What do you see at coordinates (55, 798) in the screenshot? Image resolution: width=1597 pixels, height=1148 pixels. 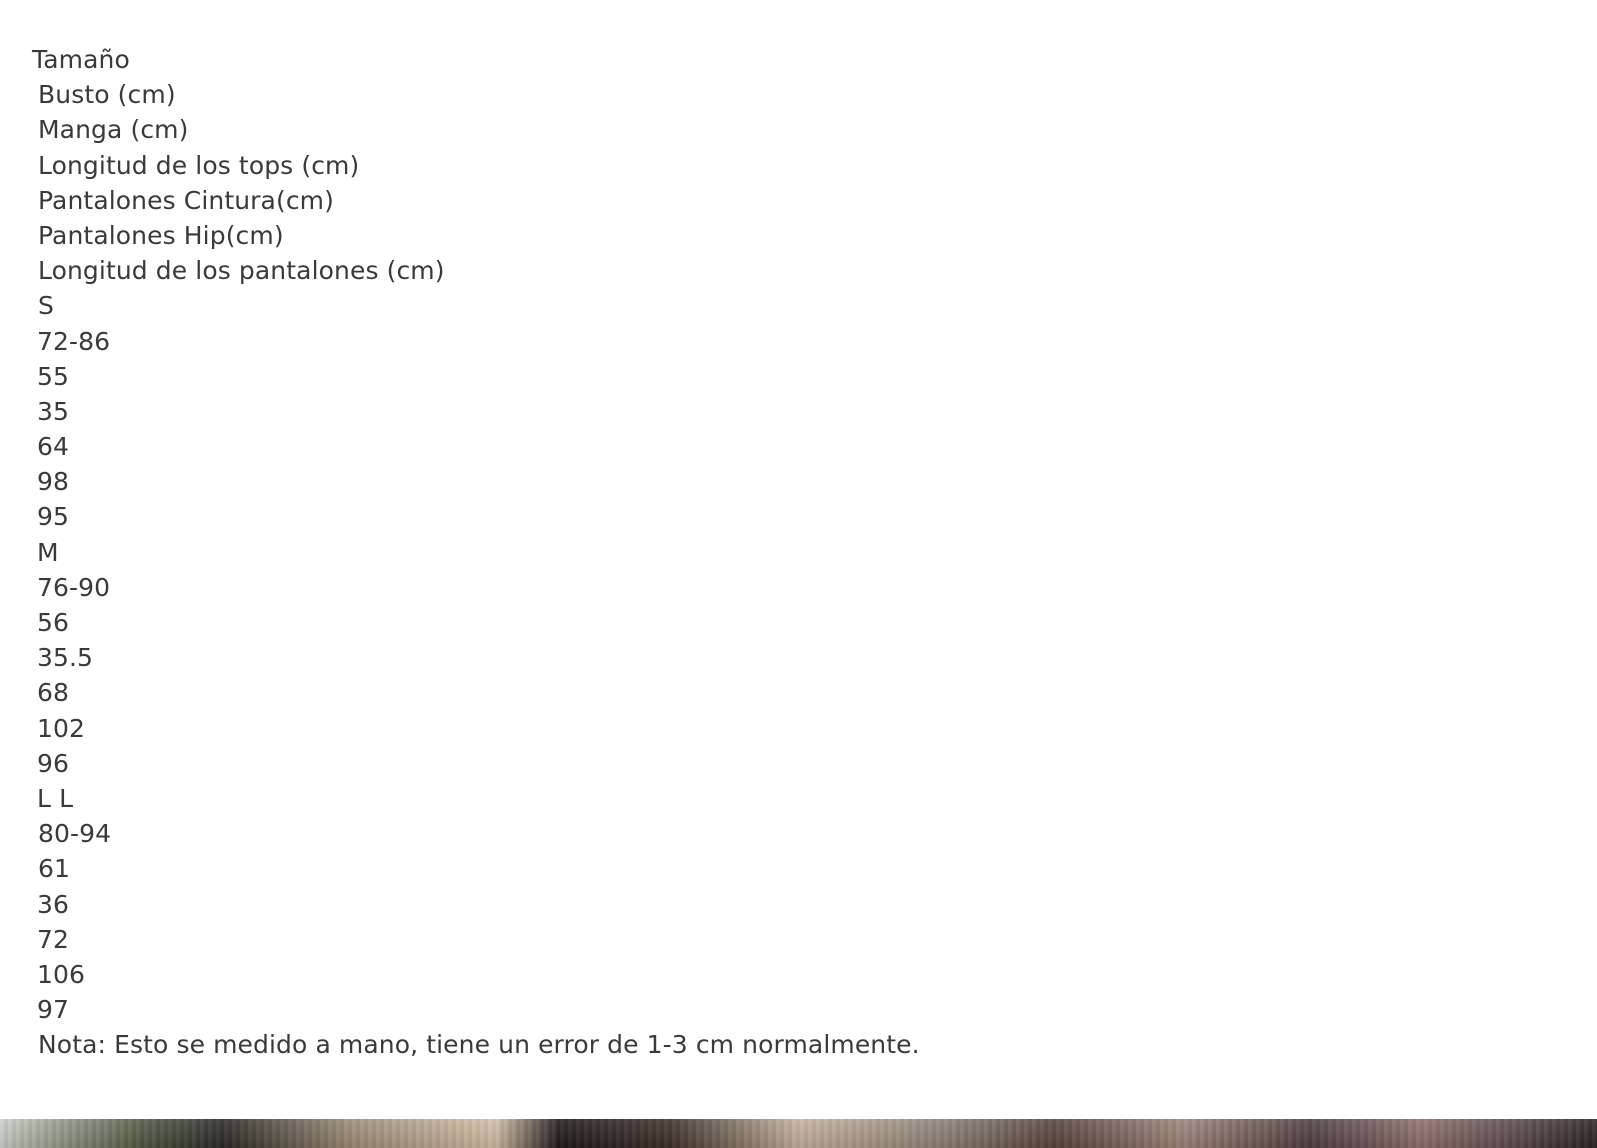 I see `size-row-label-l: L L` at bounding box center [55, 798].